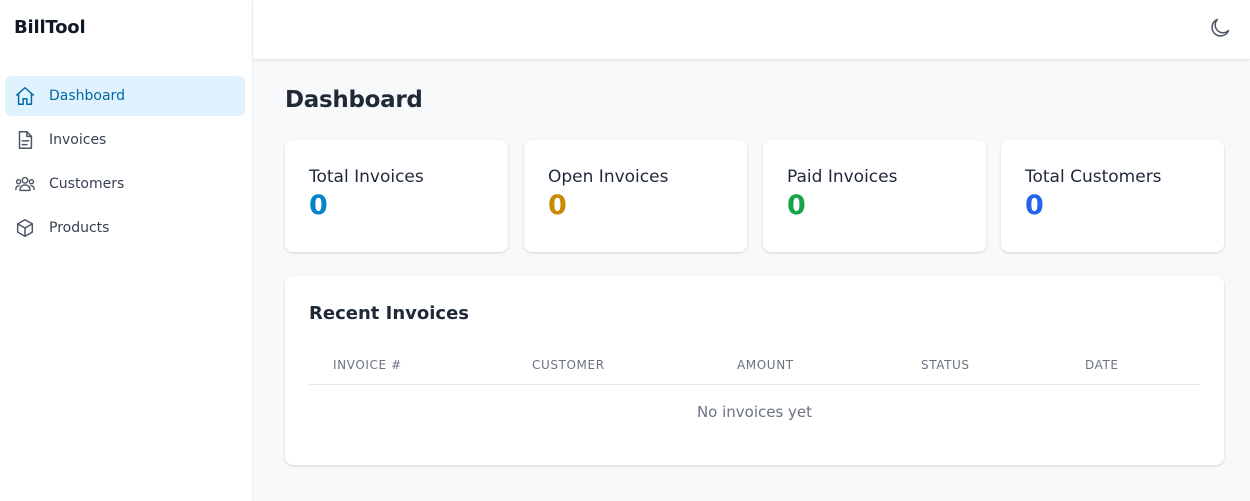 Image resolution: width=1250 pixels, height=501 pixels. Describe the element at coordinates (568, 365) in the screenshot. I see `column-header-customer: CUSTOMER` at that location.